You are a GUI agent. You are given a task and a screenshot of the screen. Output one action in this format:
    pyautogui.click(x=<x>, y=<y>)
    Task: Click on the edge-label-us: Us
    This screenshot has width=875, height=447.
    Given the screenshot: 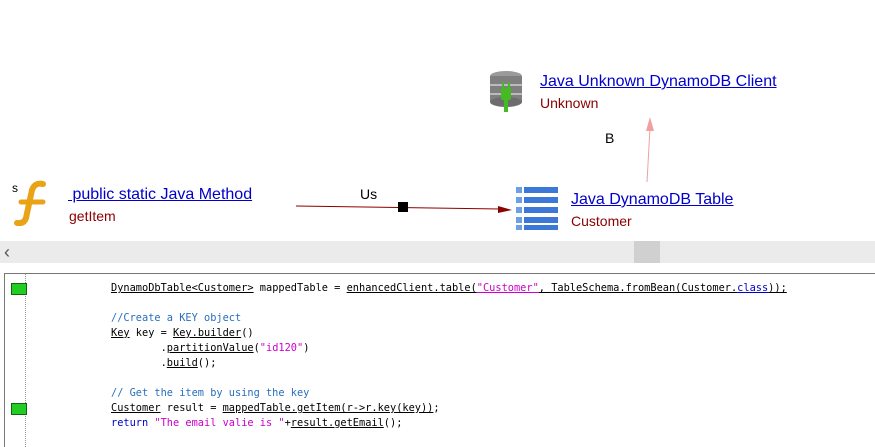 What is the action you would take?
    pyautogui.click(x=369, y=194)
    